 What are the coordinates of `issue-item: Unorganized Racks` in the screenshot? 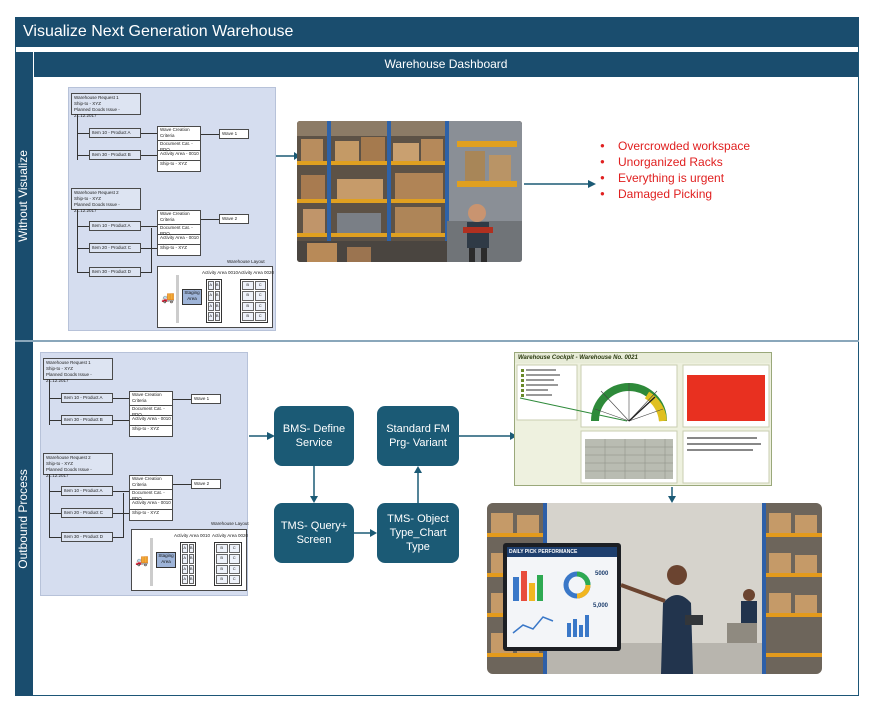 It's located at (710, 162).